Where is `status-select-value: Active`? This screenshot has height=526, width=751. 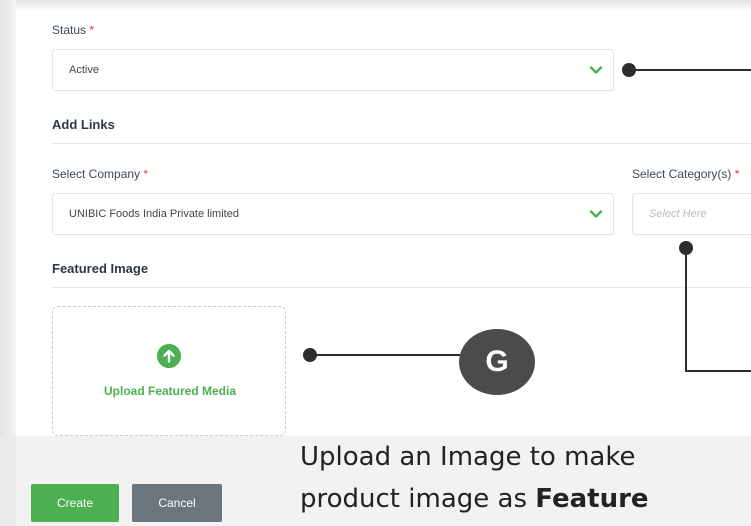
status-select-value: Active is located at coordinates (84, 70).